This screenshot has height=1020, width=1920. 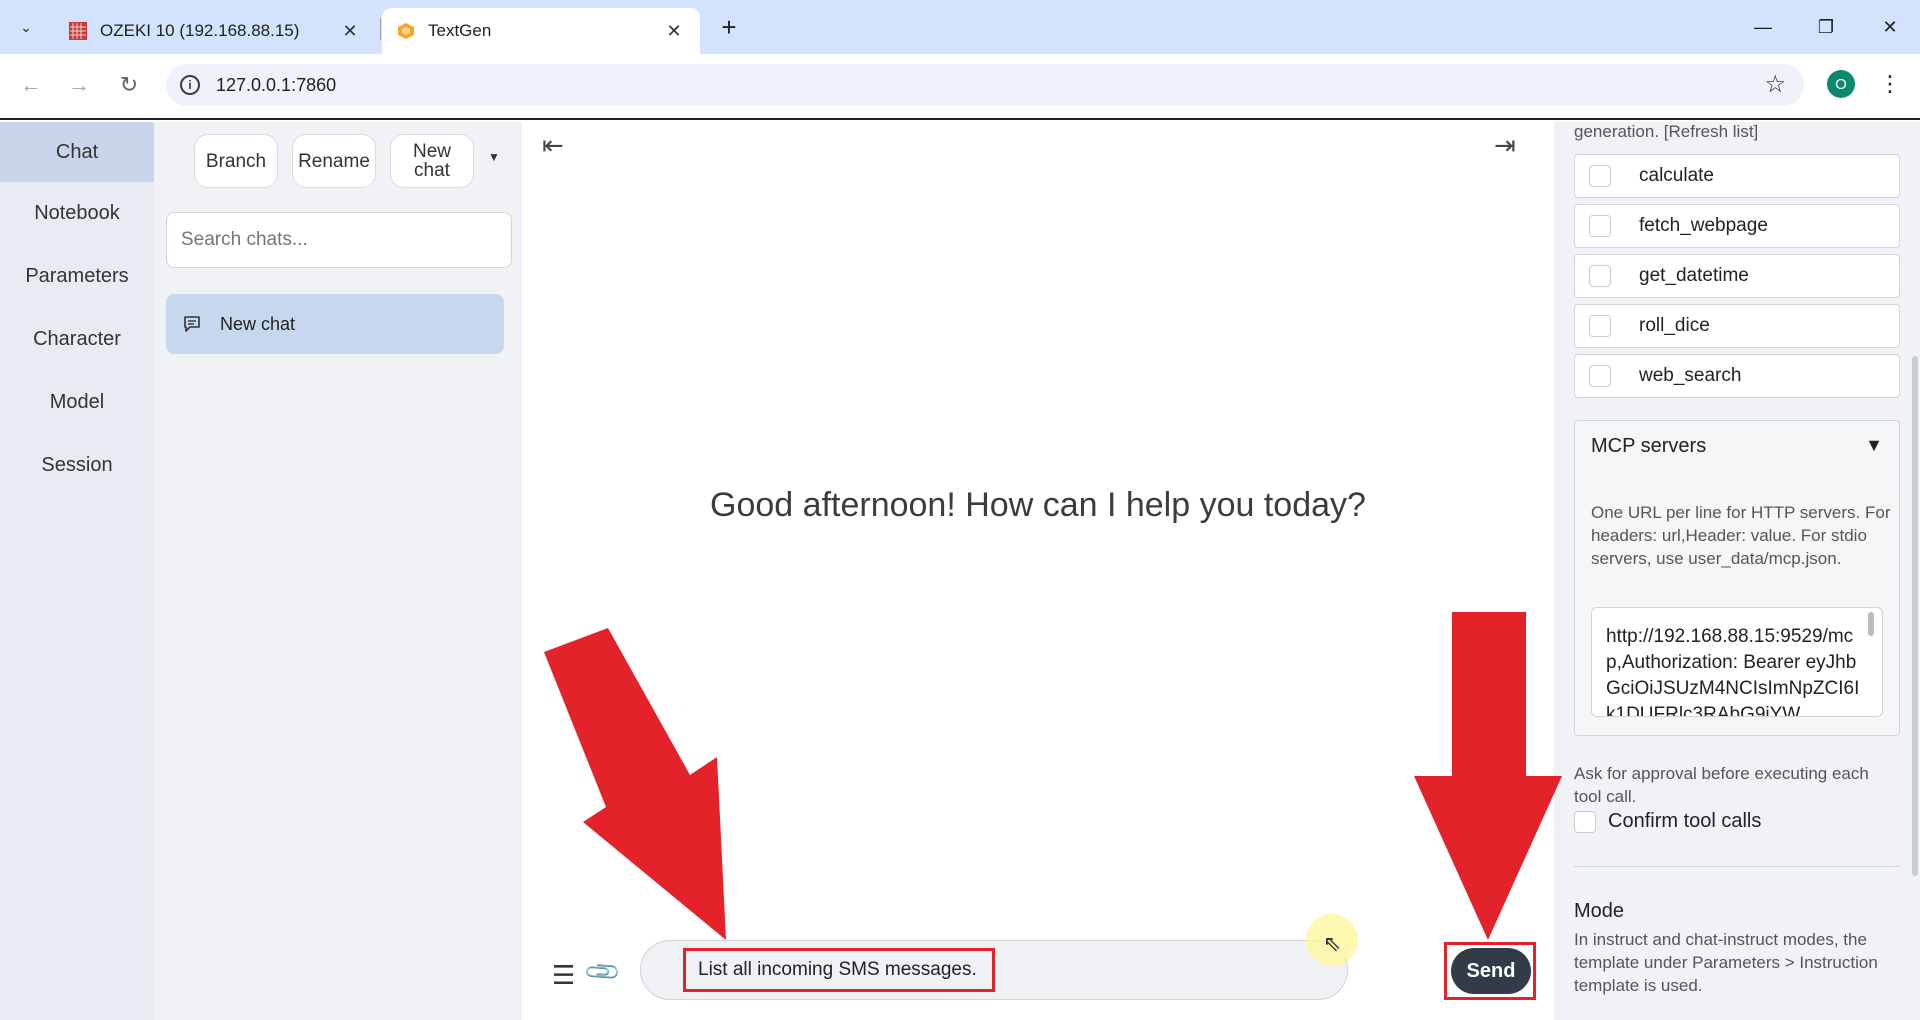 What do you see at coordinates (1915, 616) in the screenshot?
I see `panel-scrollbar` at bounding box center [1915, 616].